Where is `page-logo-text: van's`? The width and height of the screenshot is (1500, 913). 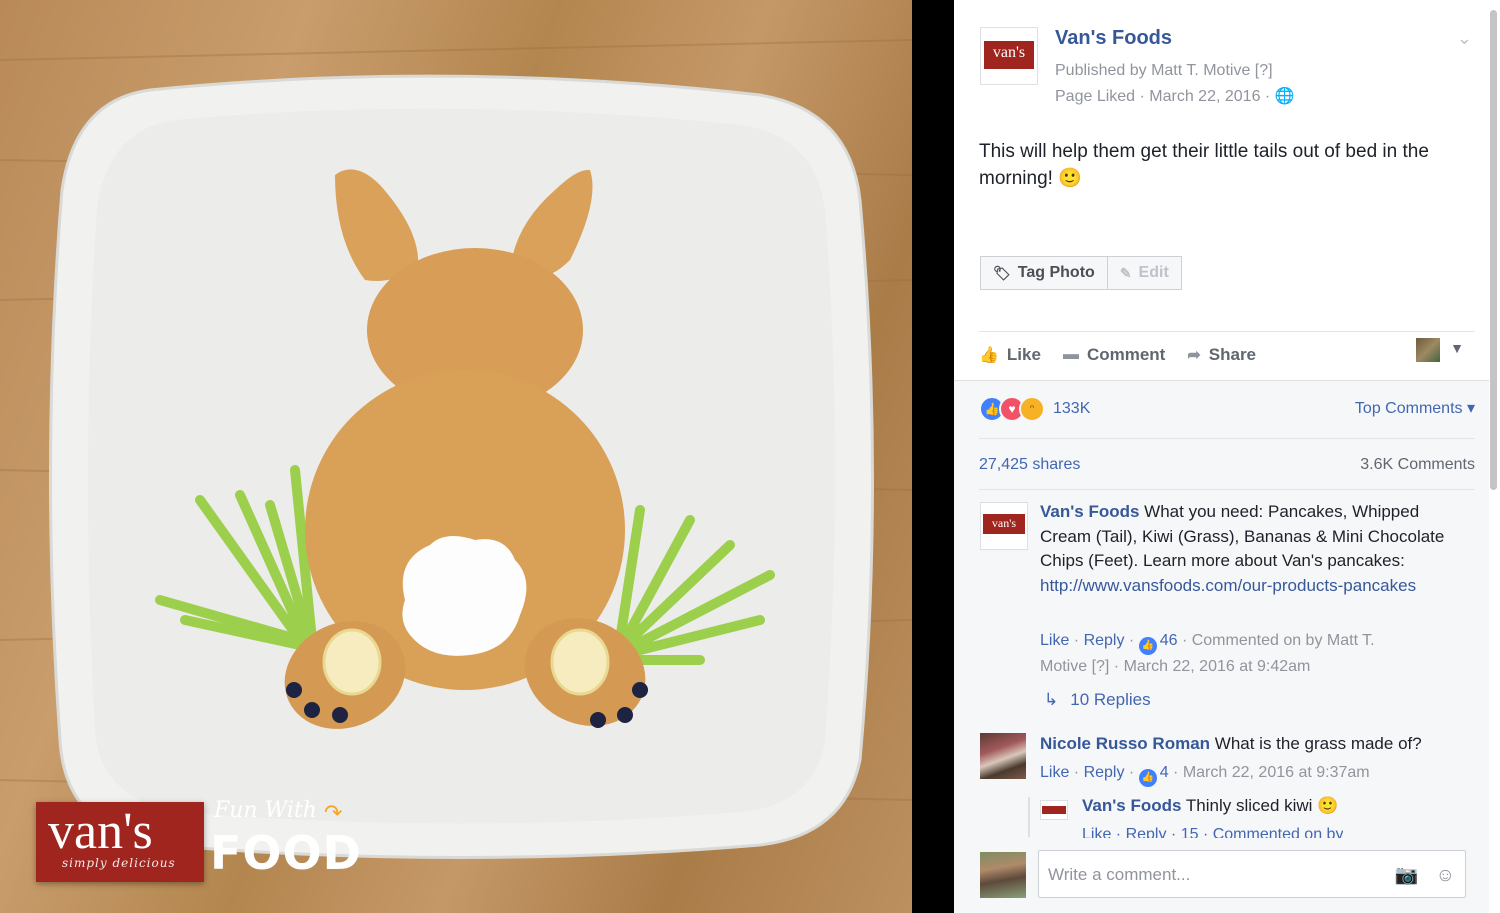
page-logo-text: van's is located at coordinates (1009, 55).